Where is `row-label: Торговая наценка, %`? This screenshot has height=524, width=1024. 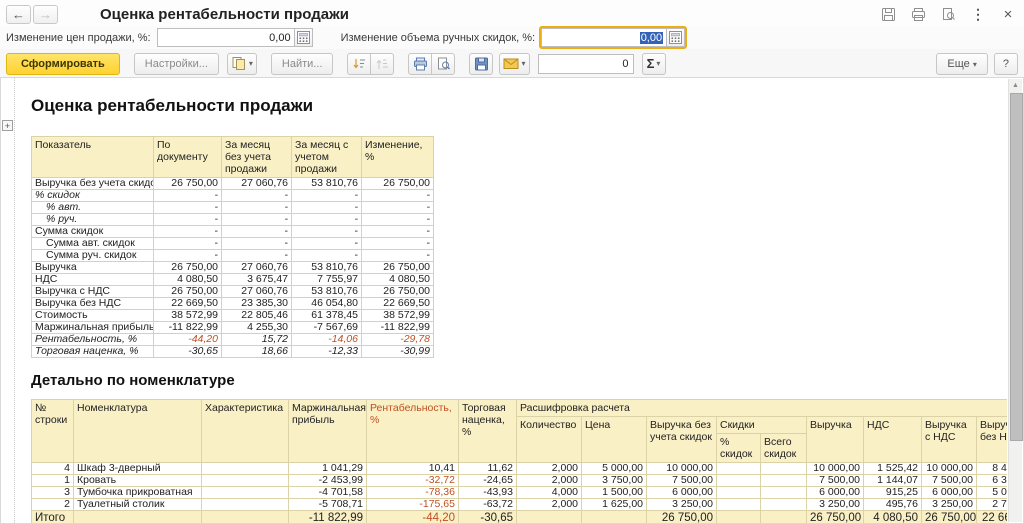 row-label: Торговая наценка, % is located at coordinates (92, 351).